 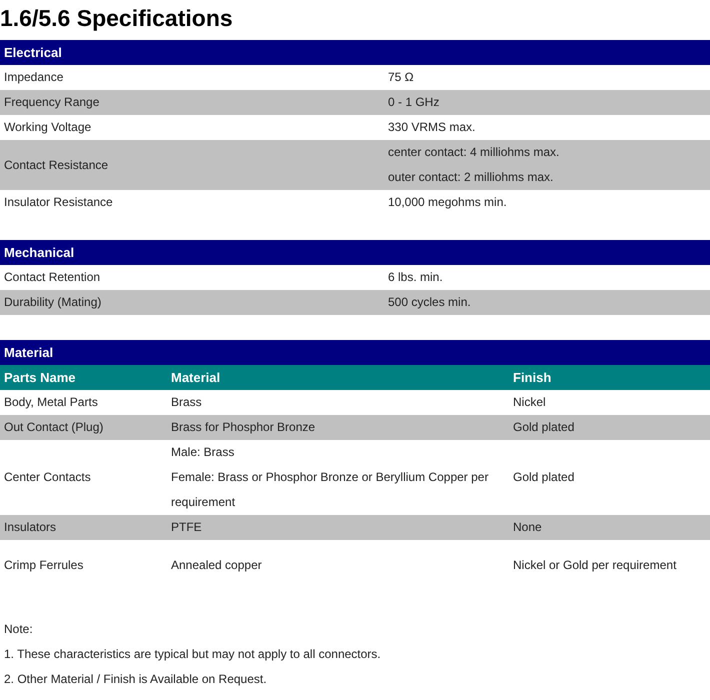 I want to click on table-cell: Male: Brass, so click(x=202, y=452).